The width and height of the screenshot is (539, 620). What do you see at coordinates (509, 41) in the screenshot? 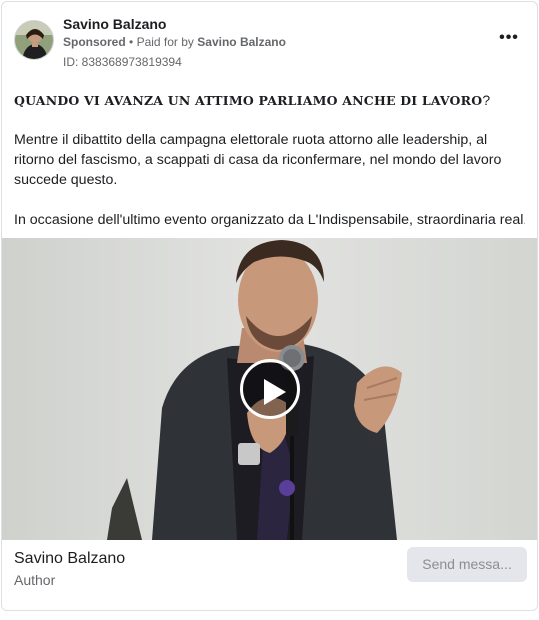
I see `more-options-button: •••` at bounding box center [509, 41].